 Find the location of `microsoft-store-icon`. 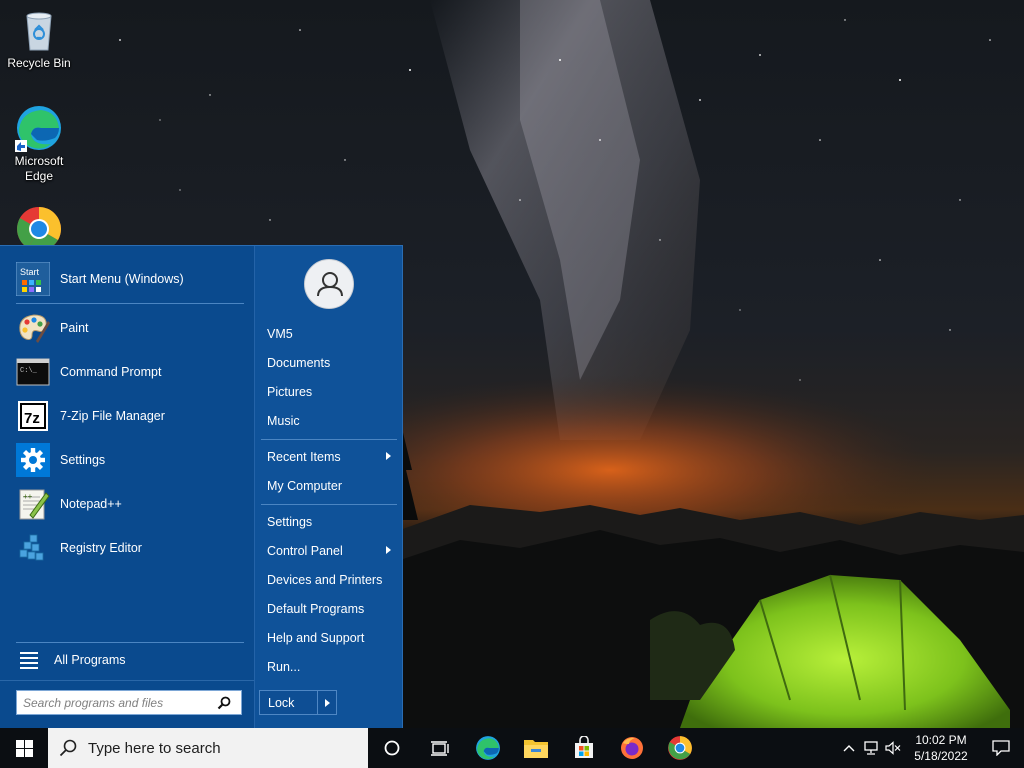

microsoft-store-icon is located at coordinates (584, 747).